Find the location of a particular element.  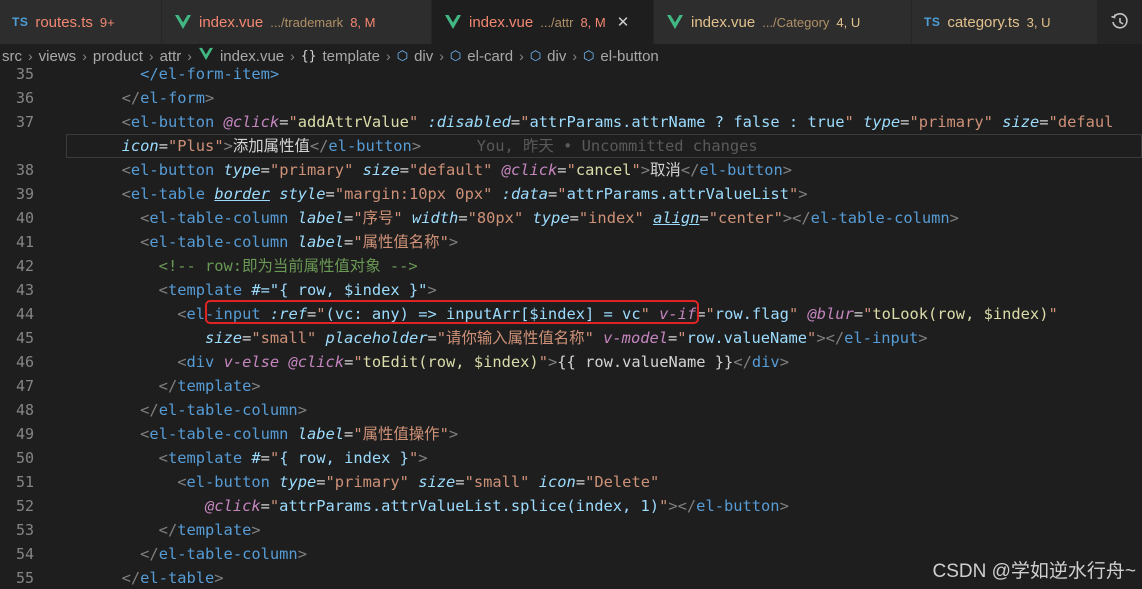

tab-index-vue-trademark: index.vue .../trademark 8, M is located at coordinates (297, 22).